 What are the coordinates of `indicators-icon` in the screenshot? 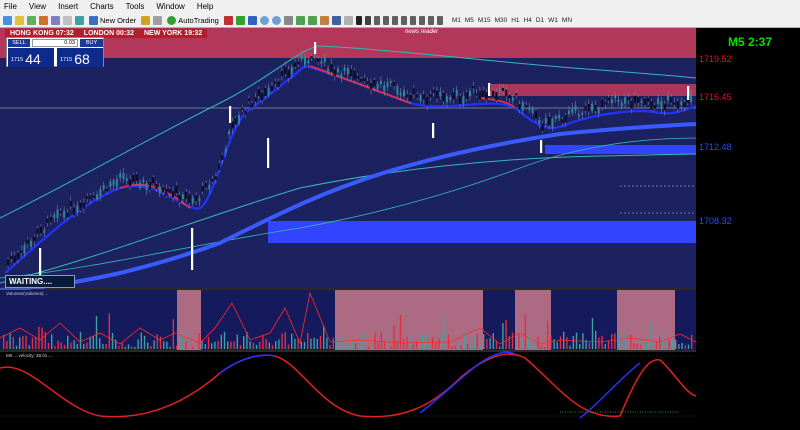 It's located at (324, 20).